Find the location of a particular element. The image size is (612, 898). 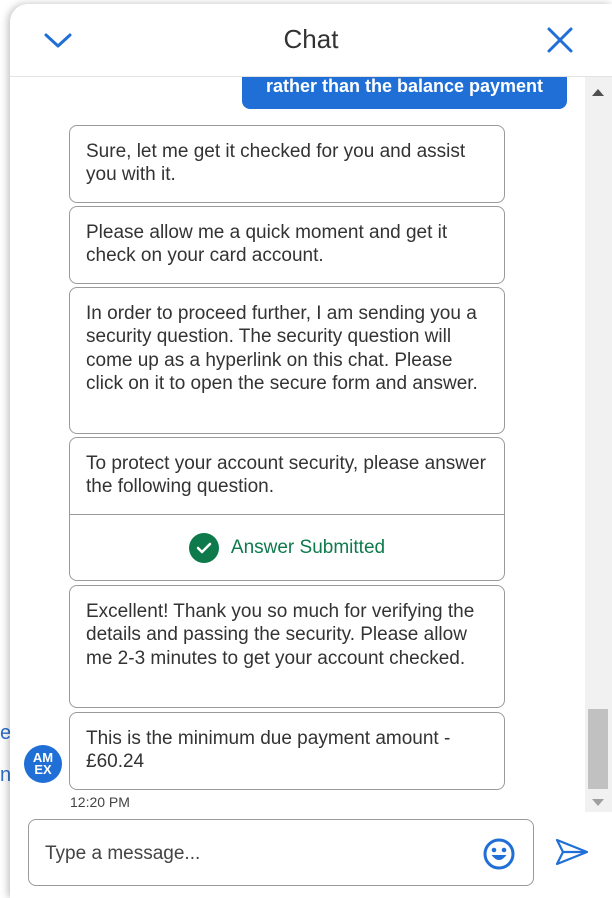

avatar: AM EX is located at coordinates (43, 764).